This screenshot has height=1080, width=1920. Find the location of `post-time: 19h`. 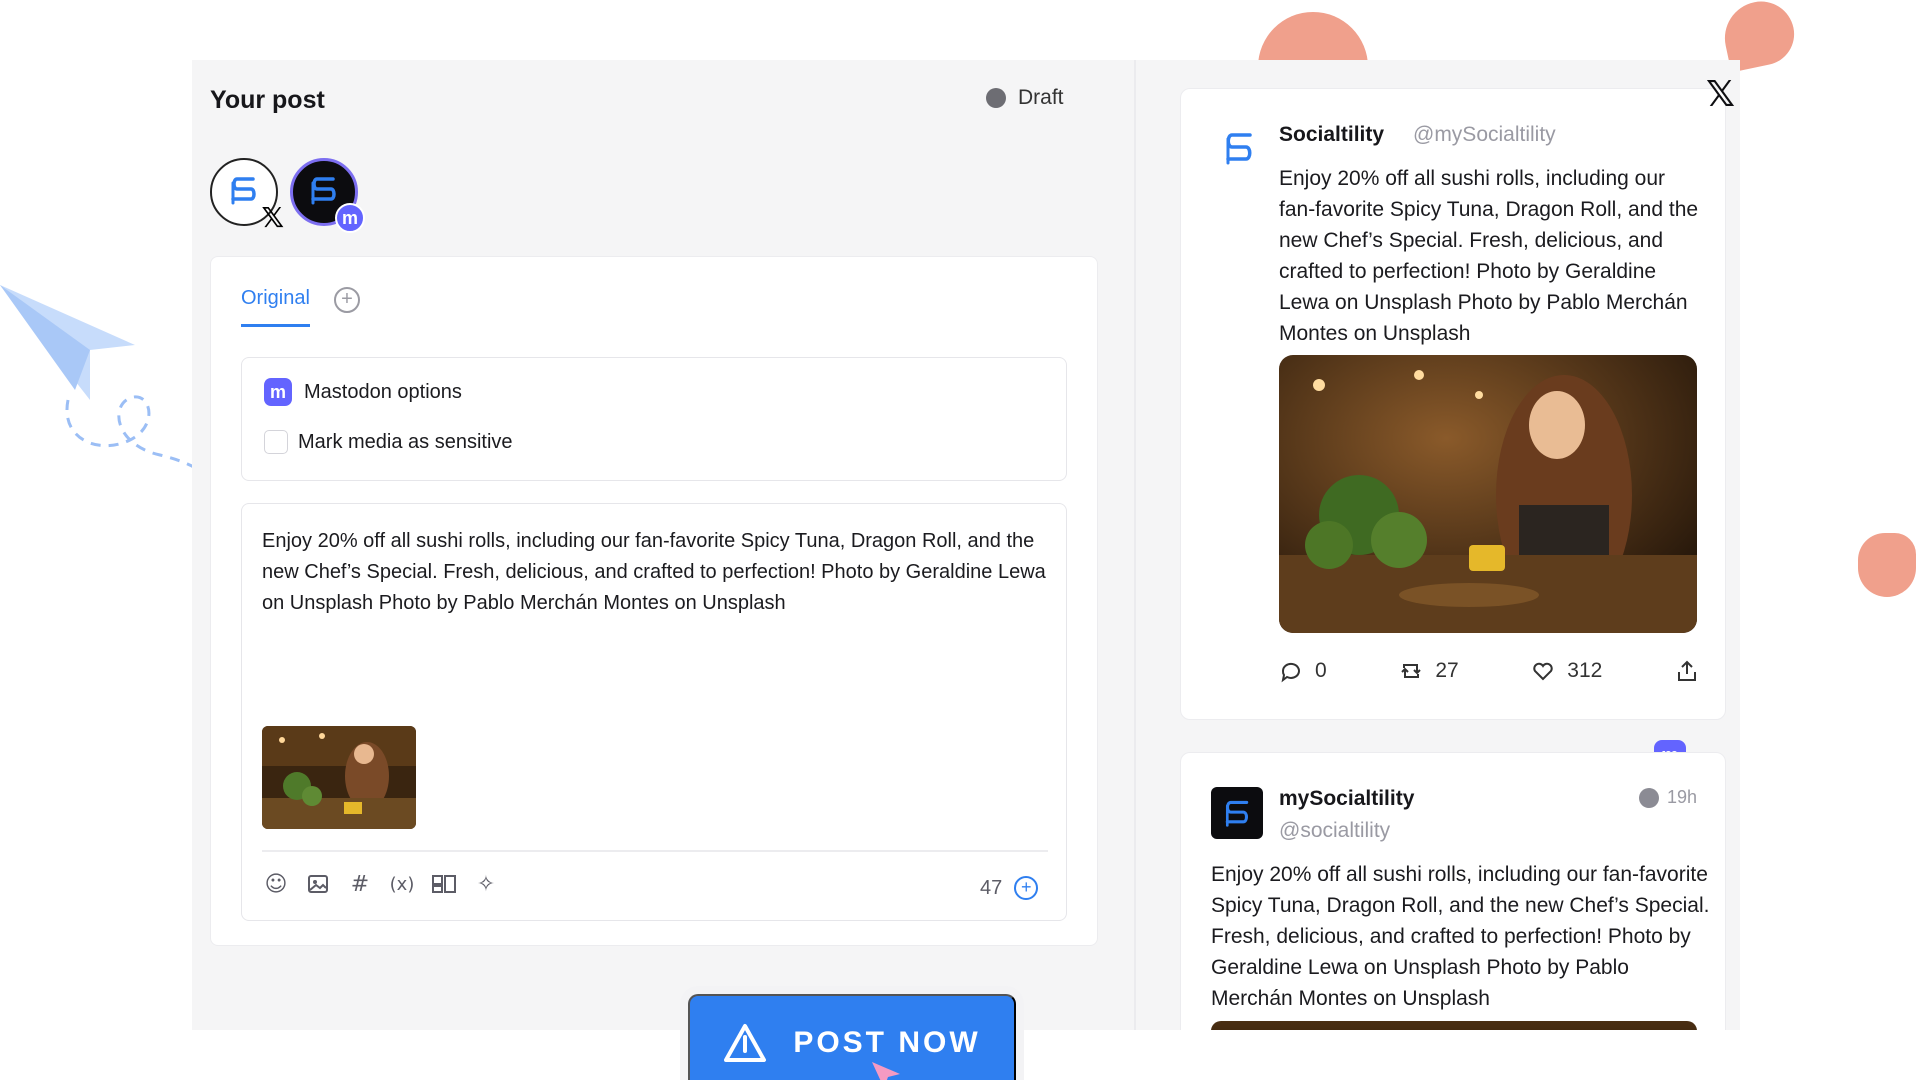

post-time: 19h is located at coordinates (1668, 797).